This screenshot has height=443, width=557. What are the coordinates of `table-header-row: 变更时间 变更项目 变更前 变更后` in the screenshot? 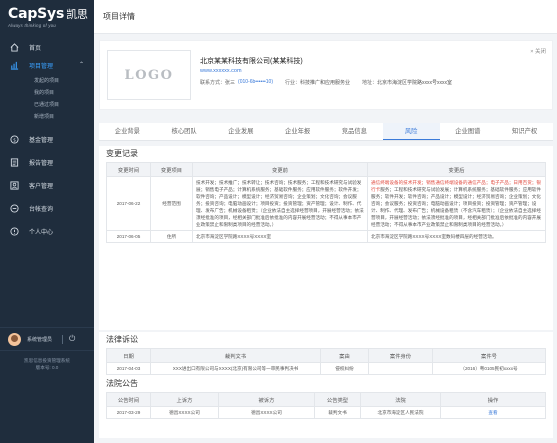 It's located at (326, 169).